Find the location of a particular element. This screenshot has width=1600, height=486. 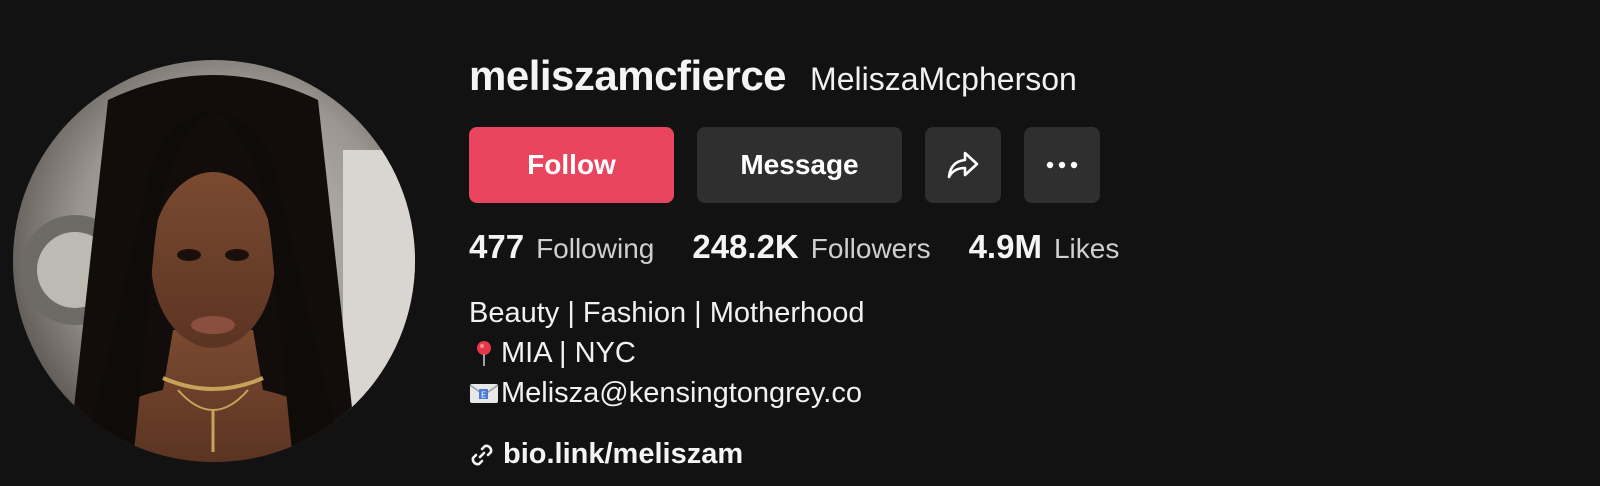

bio-line-1: Beauty | Fashion | Motherhood is located at coordinates (667, 313).